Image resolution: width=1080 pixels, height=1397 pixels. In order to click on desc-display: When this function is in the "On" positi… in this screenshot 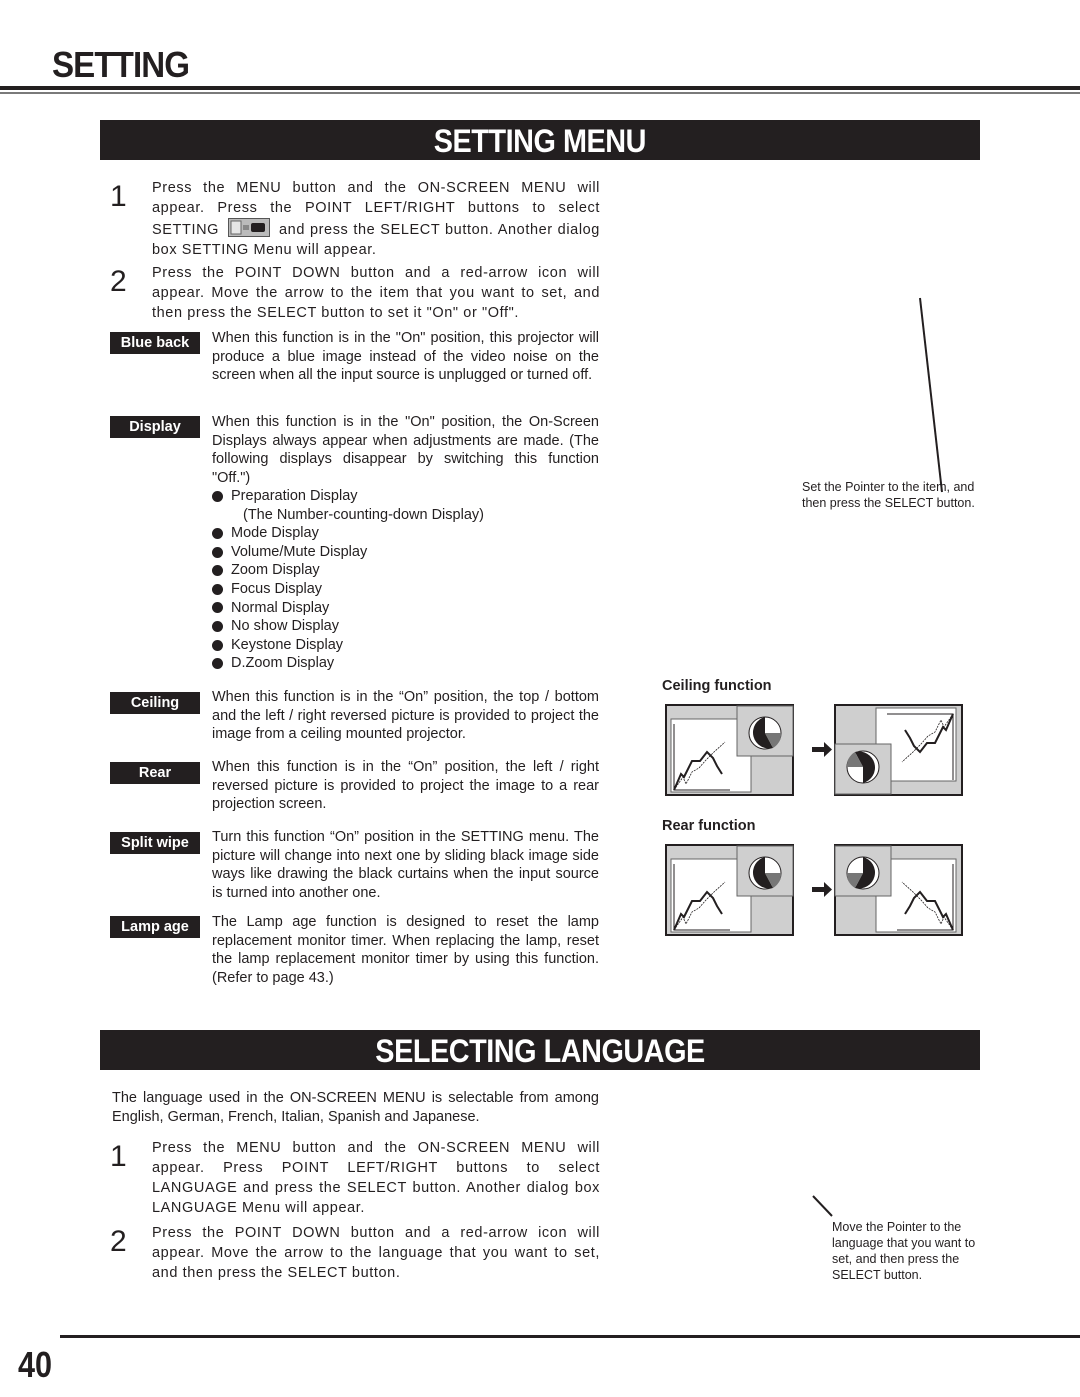, I will do `click(405, 450)`.